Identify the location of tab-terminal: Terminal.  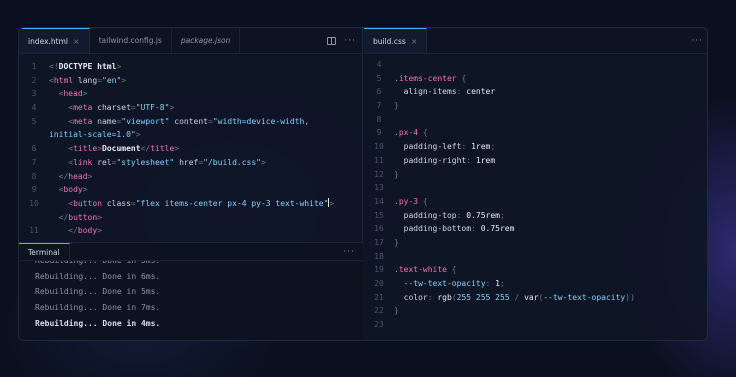
(44, 251).